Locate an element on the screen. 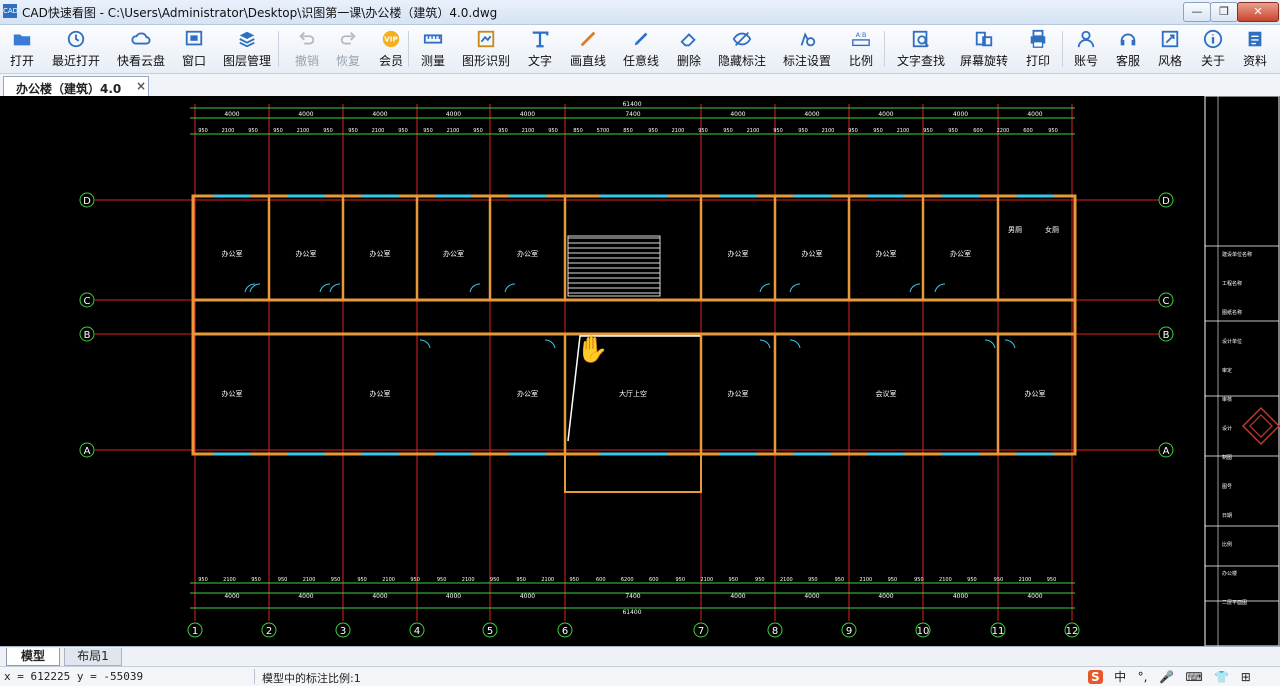 Image resolution: width=1280 pixels, height=686 pixels. axis-label-8: 8 is located at coordinates (775, 631).